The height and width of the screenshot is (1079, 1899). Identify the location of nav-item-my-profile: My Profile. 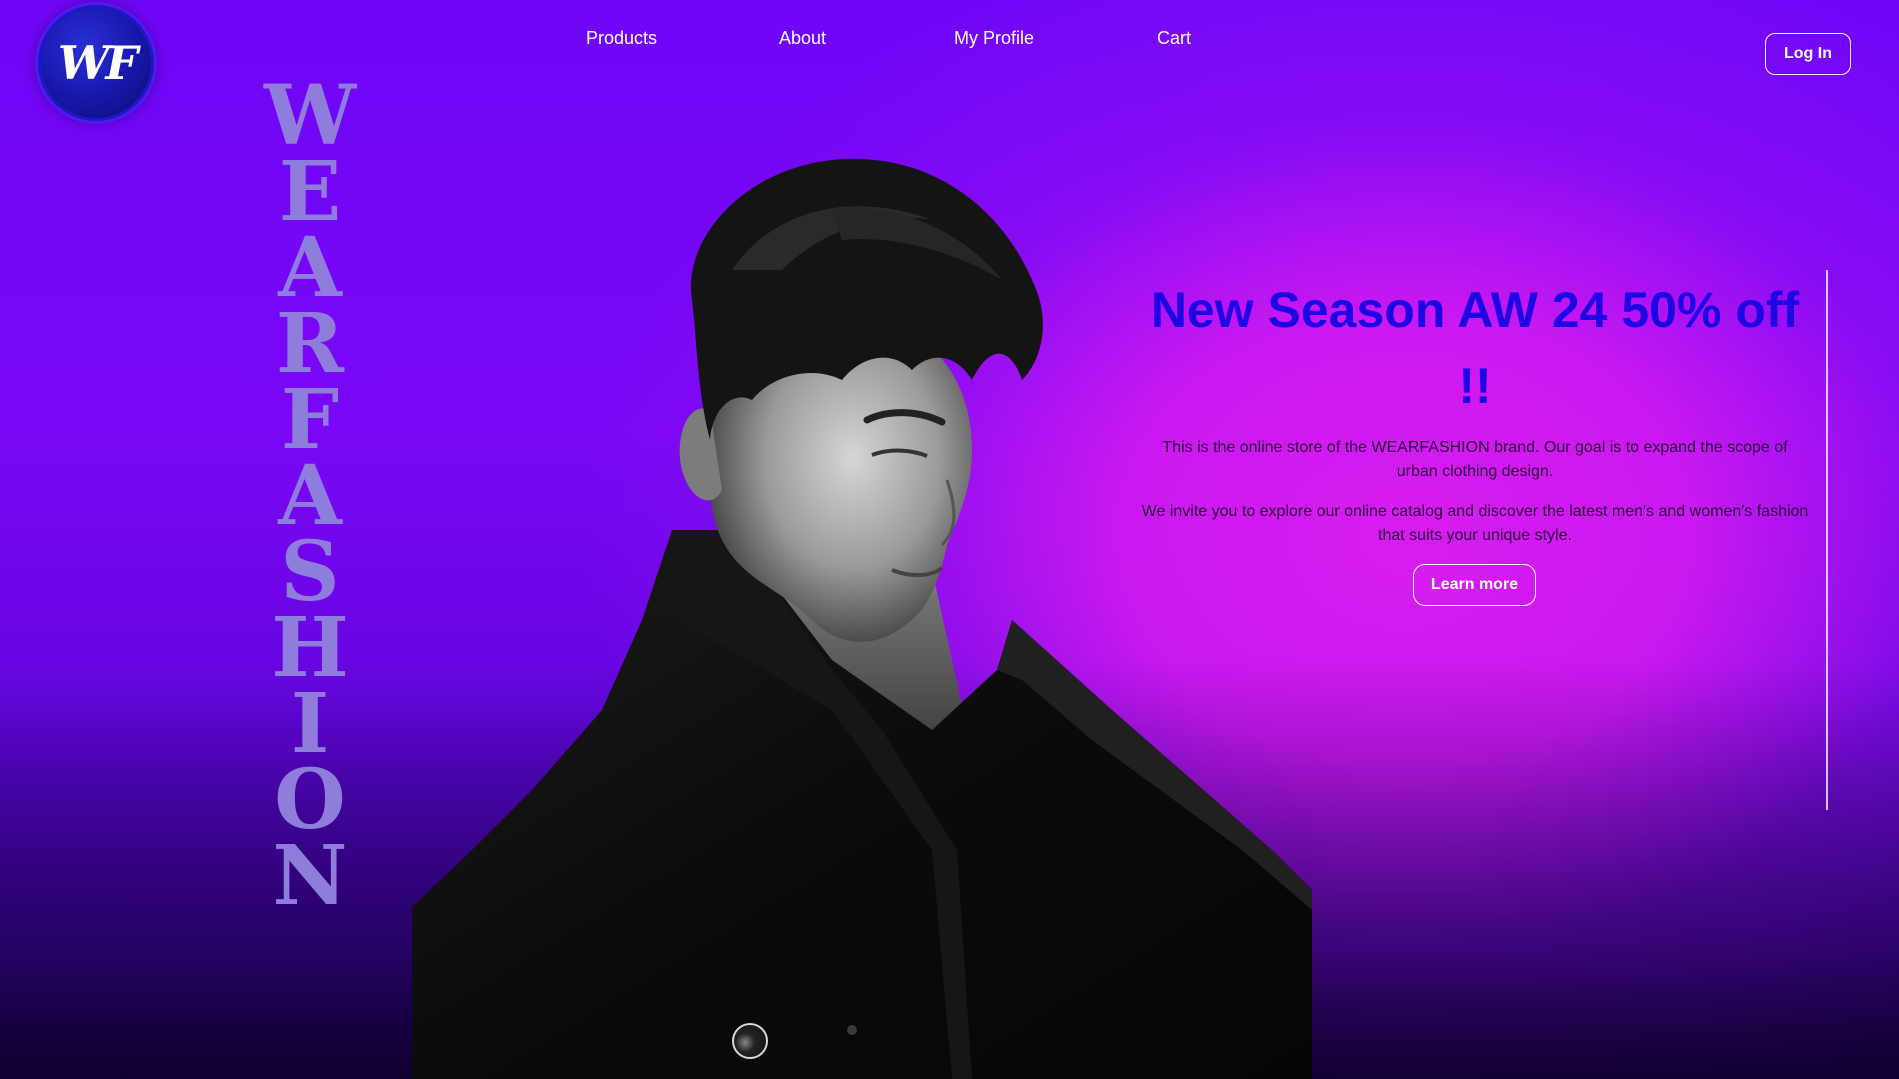
(994, 38).